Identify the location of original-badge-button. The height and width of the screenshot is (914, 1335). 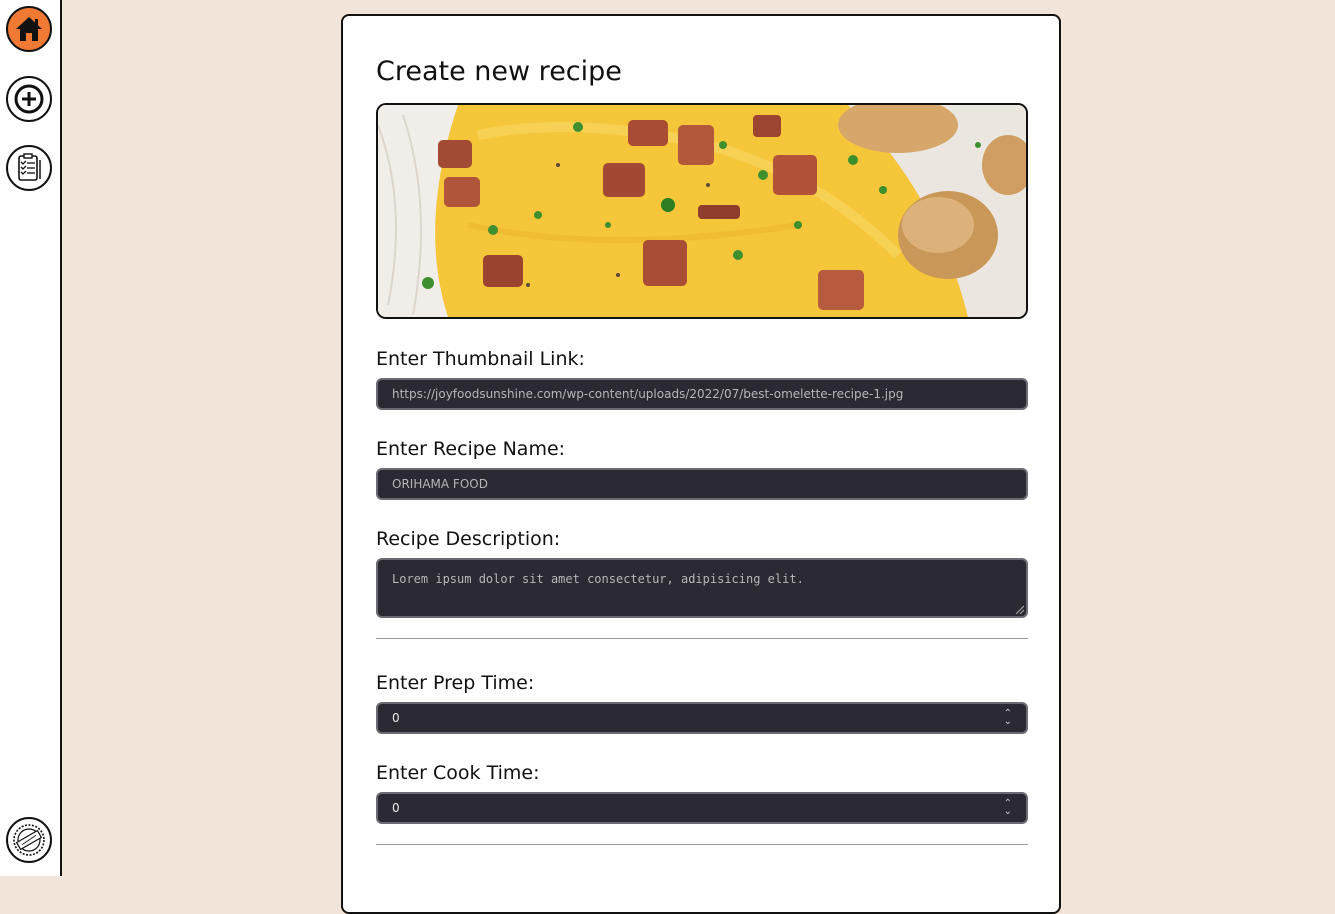
(29, 840).